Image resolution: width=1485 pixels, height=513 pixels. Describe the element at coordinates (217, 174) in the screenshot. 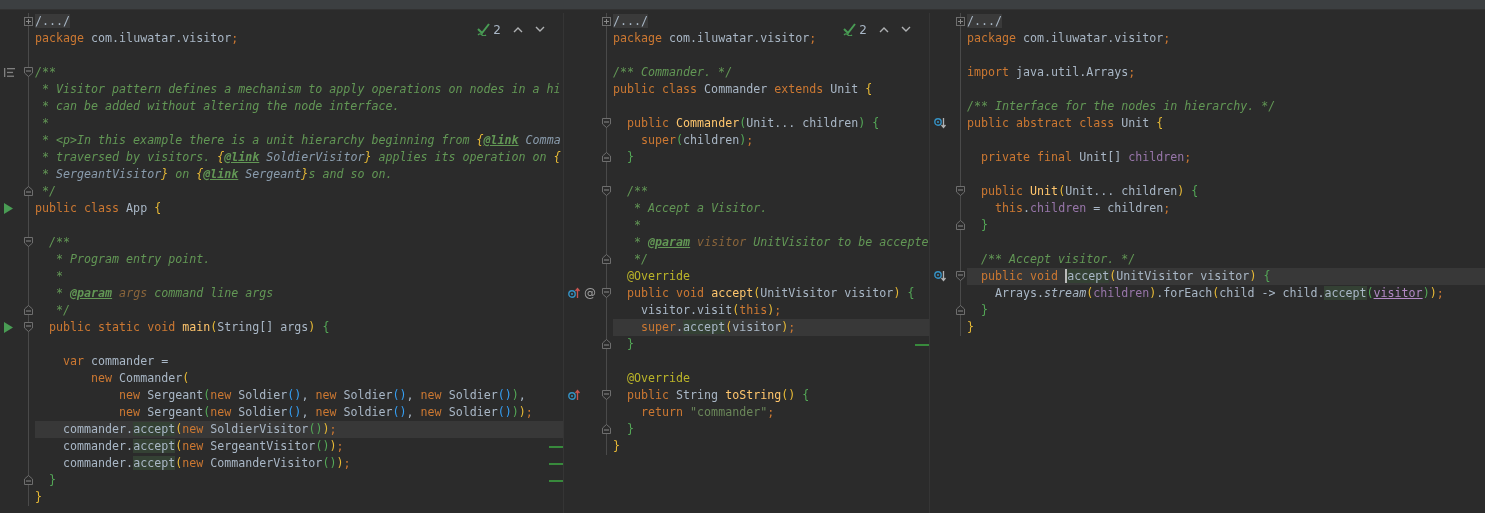

I see `code-line: * SergeantVisitor} on {@link Sergeant}s and so on.` at that location.